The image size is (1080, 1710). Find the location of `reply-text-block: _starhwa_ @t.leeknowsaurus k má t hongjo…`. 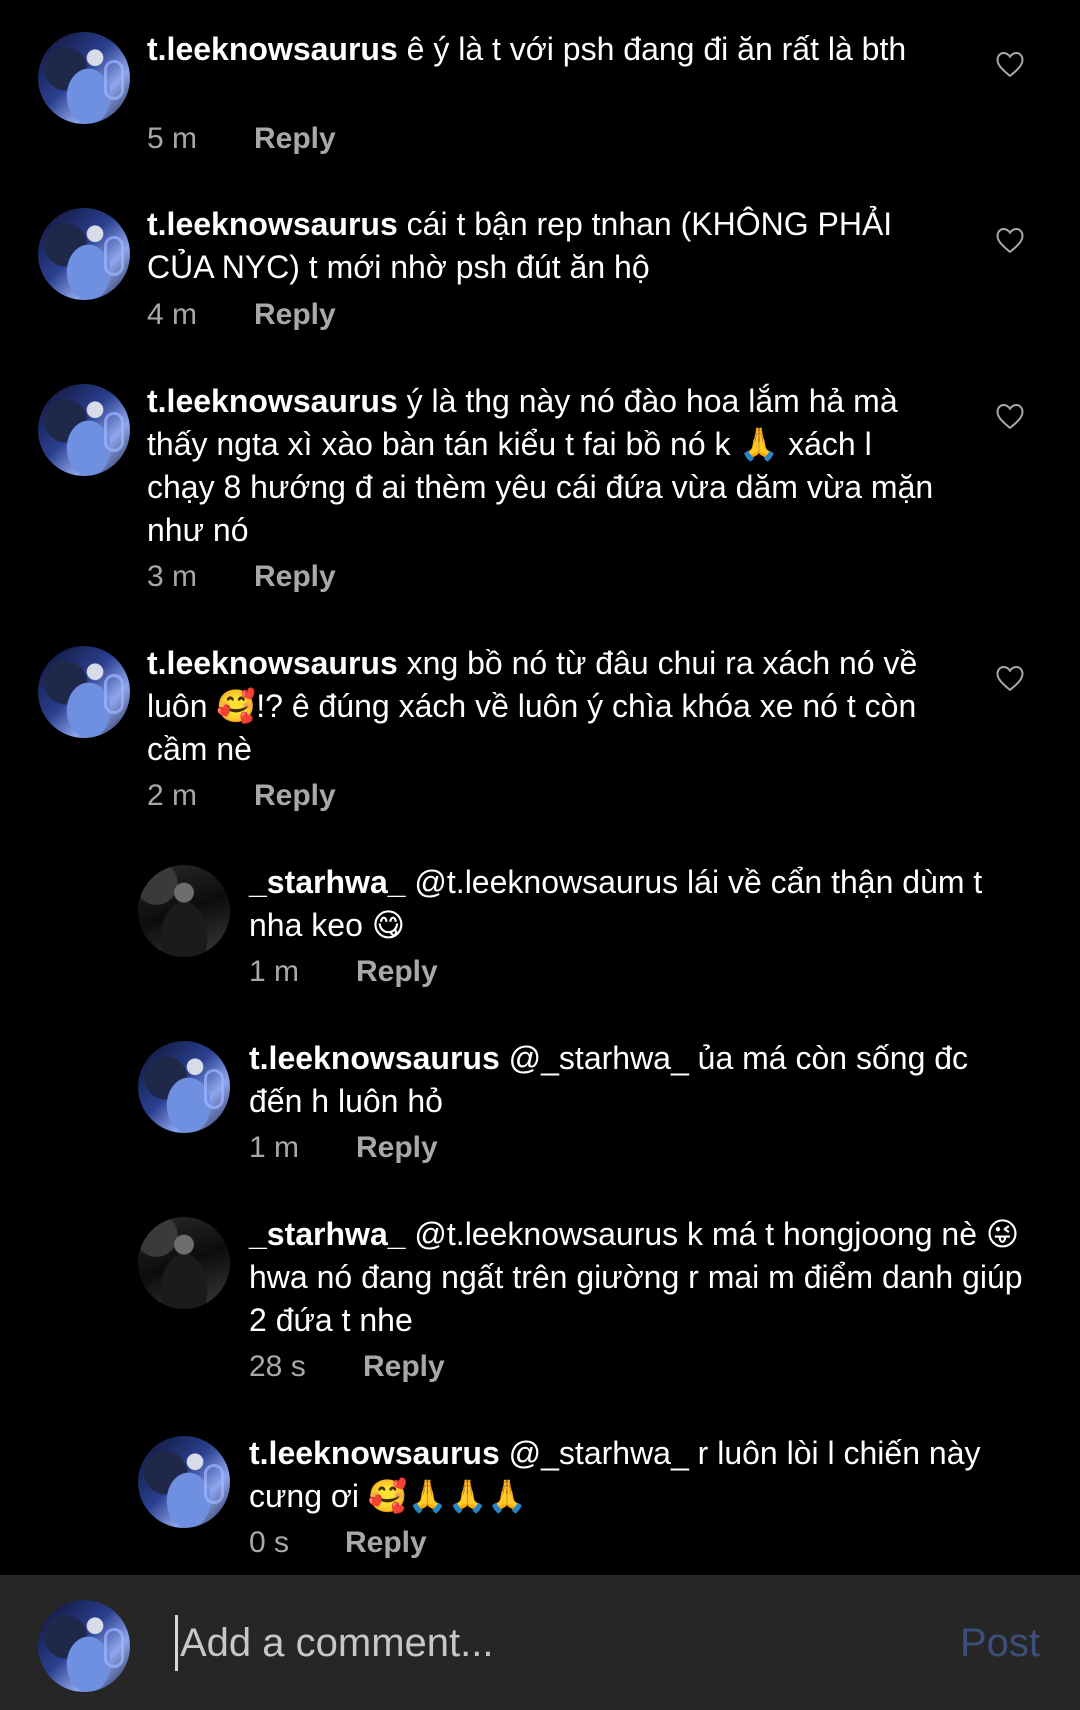

reply-text-block: _starhwa_ @t.leeknowsaurus k má t hongjo… is located at coordinates (639, 1277).